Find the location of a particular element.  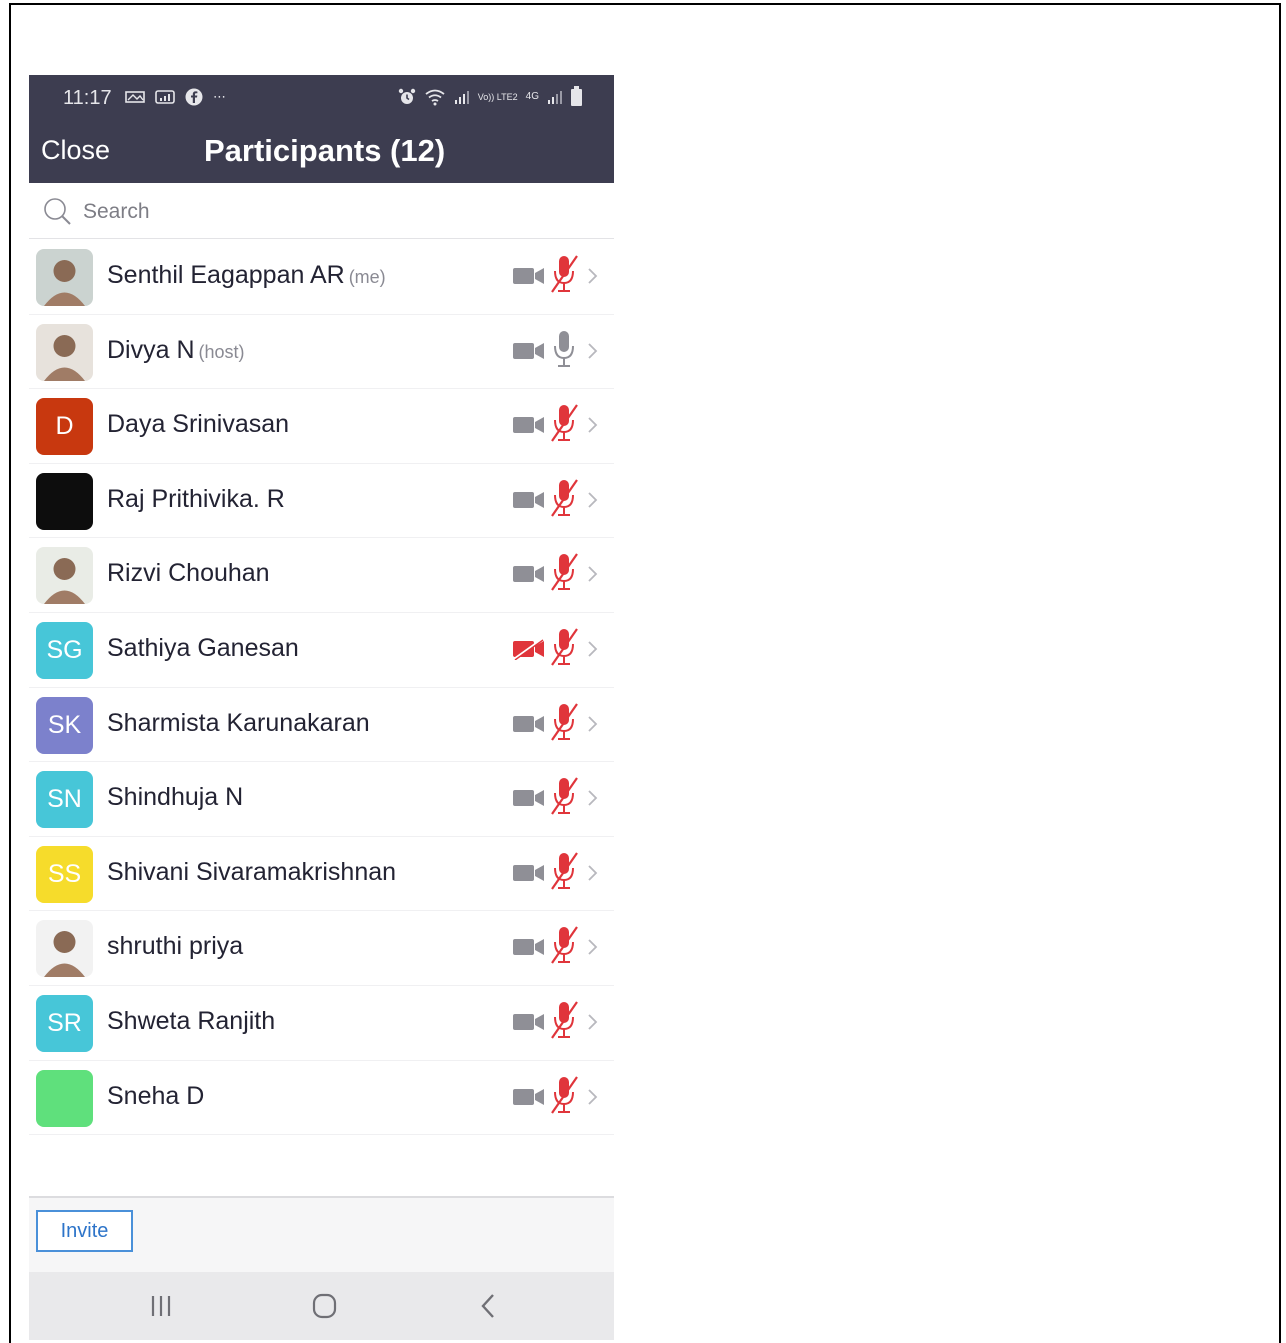

participant-name-text: Rizvi Chouhan is located at coordinates (188, 573).